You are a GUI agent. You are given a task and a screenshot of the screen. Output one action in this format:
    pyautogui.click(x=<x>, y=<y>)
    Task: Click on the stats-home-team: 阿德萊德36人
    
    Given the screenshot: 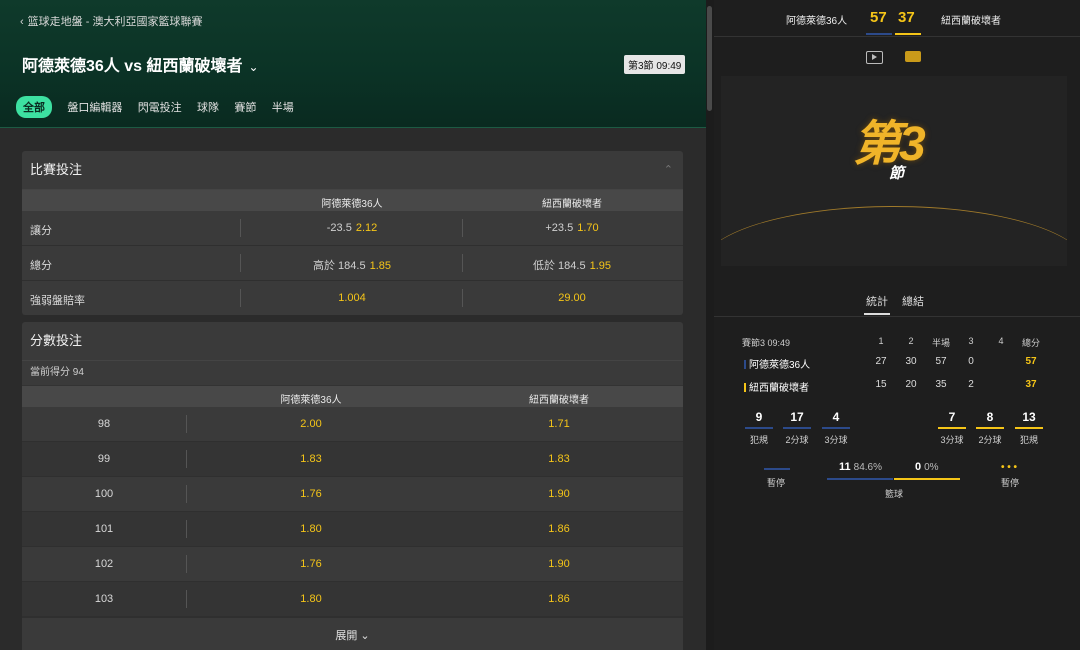 What is the action you would take?
    pyautogui.click(x=777, y=363)
    